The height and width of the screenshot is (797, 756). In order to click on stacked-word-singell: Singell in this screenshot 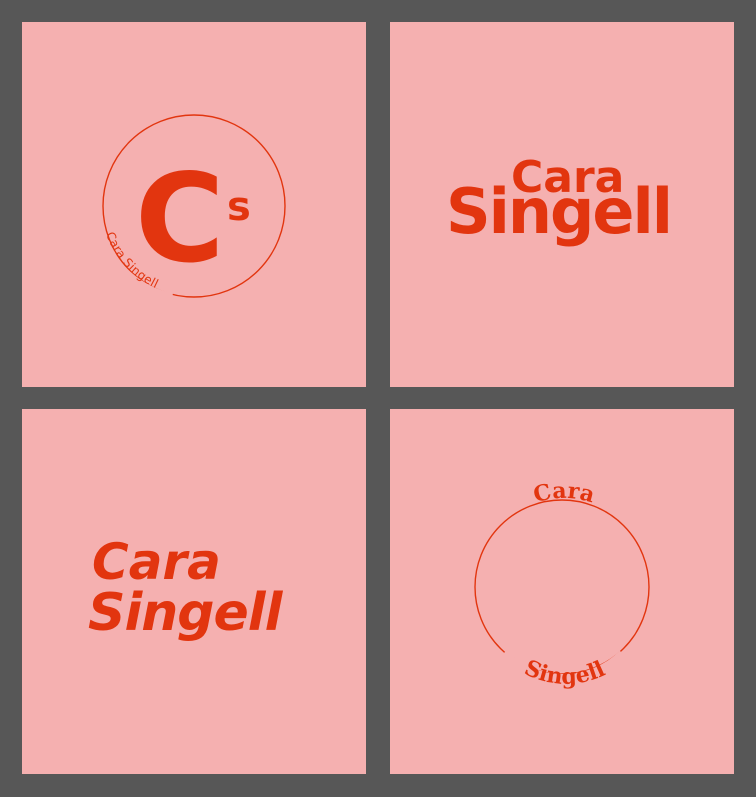, I will do `click(559, 211)`.